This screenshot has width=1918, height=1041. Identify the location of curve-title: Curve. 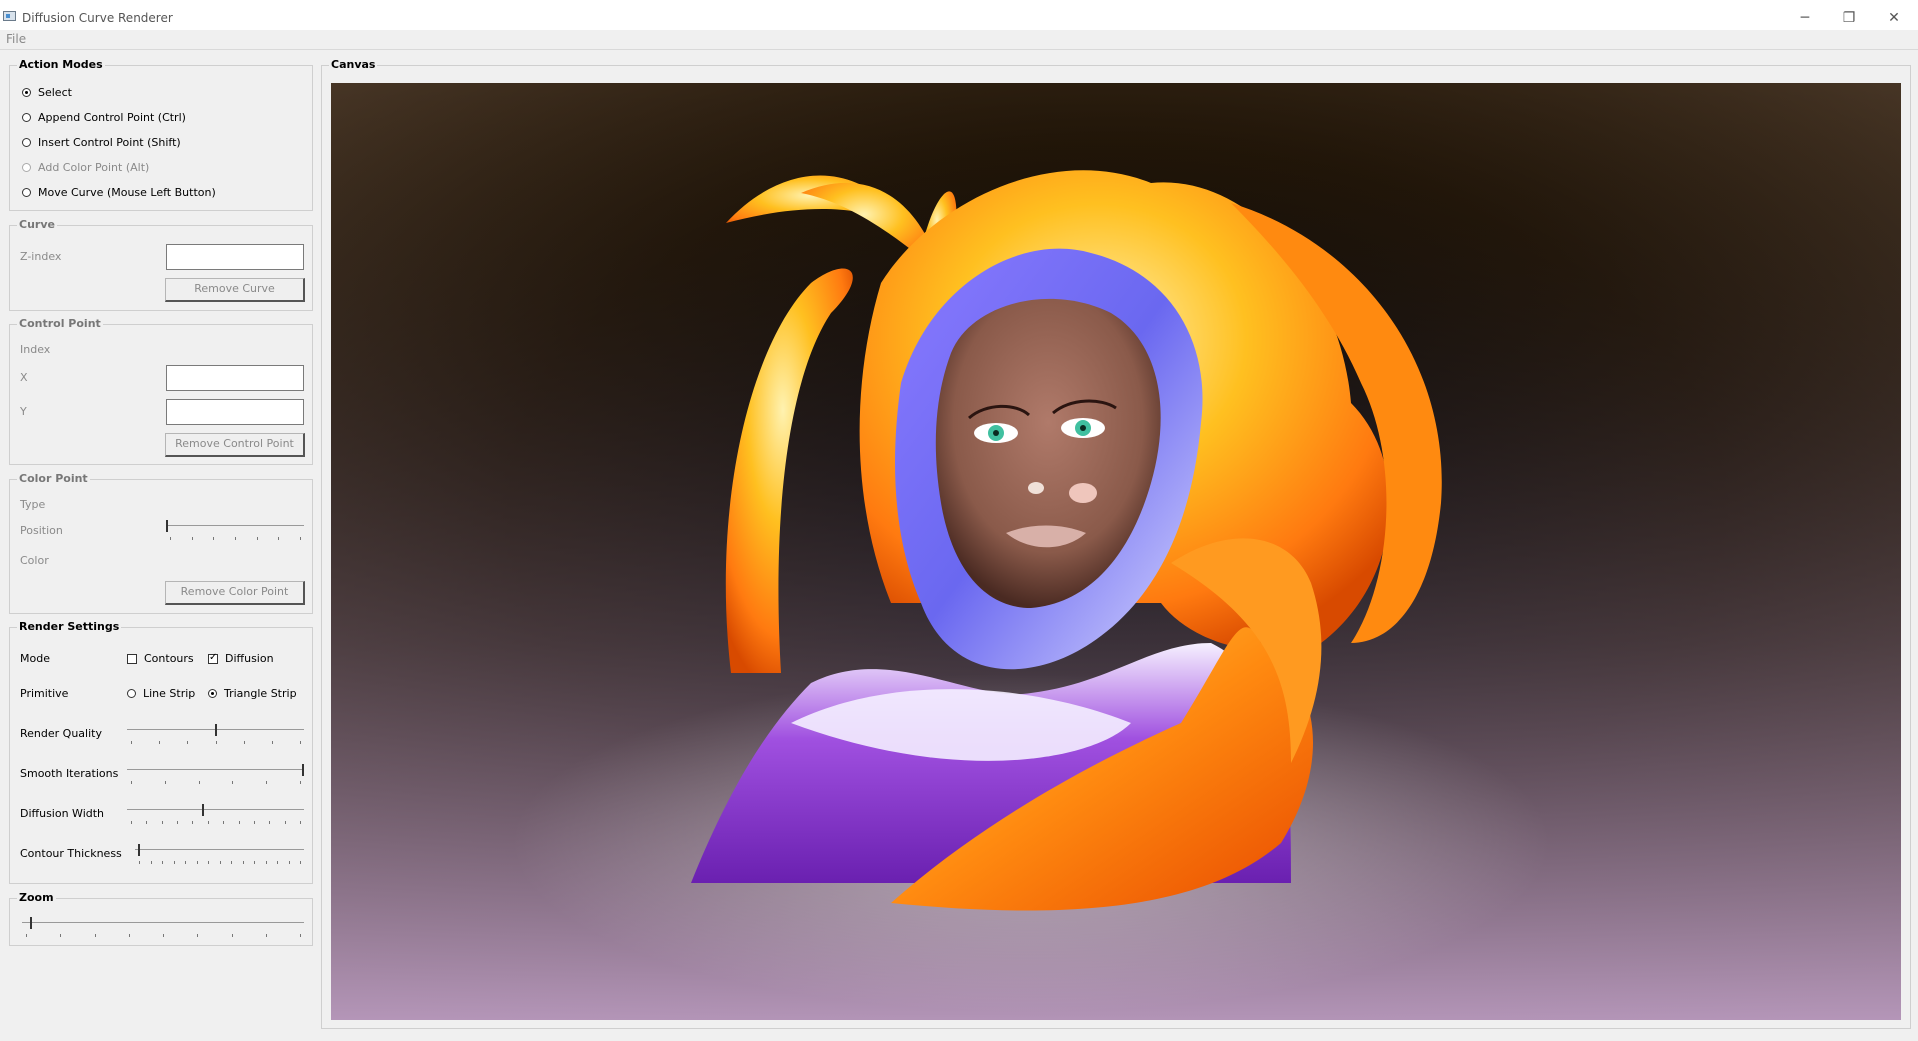
(37, 224).